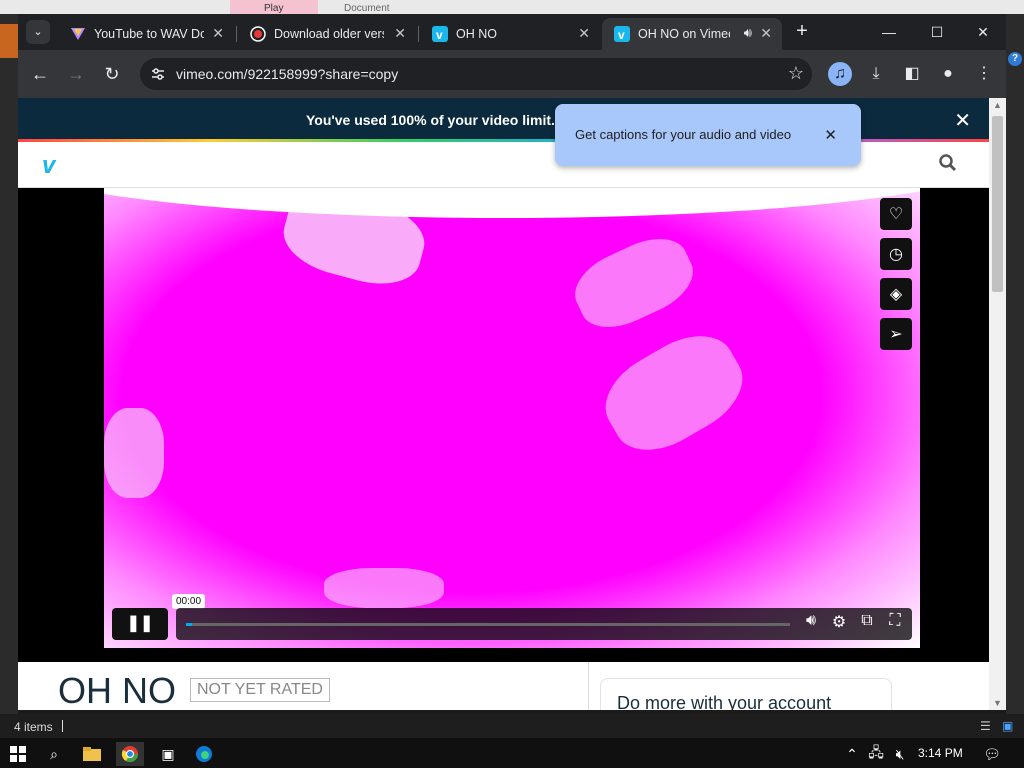  What do you see at coordinates (189, 601) in the screenshot?
I see `timecode-tooltip: 00:00` at bounding box center [189, 601].